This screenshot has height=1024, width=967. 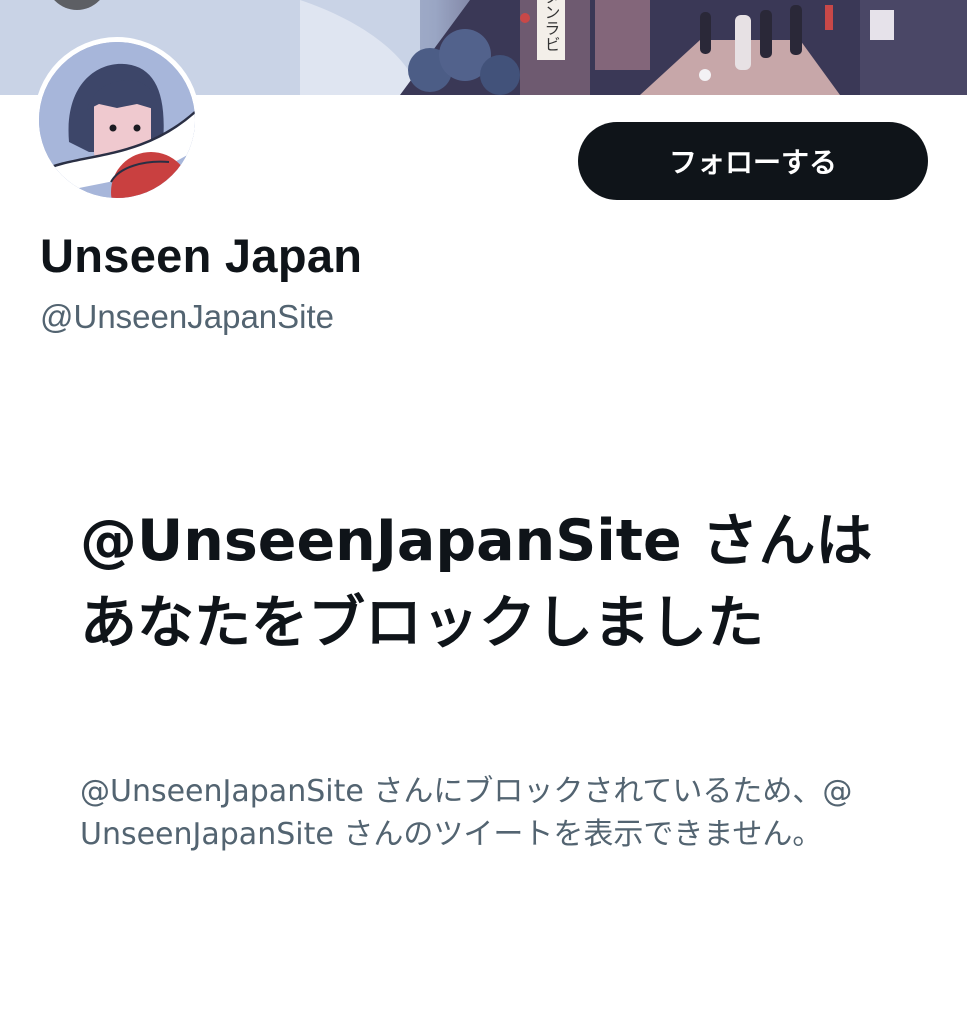 What do you see at coordinates (551, 26) in the screenshot?
I see `banner-sign-text: ダンラビ` at bounding box center [551, 26].